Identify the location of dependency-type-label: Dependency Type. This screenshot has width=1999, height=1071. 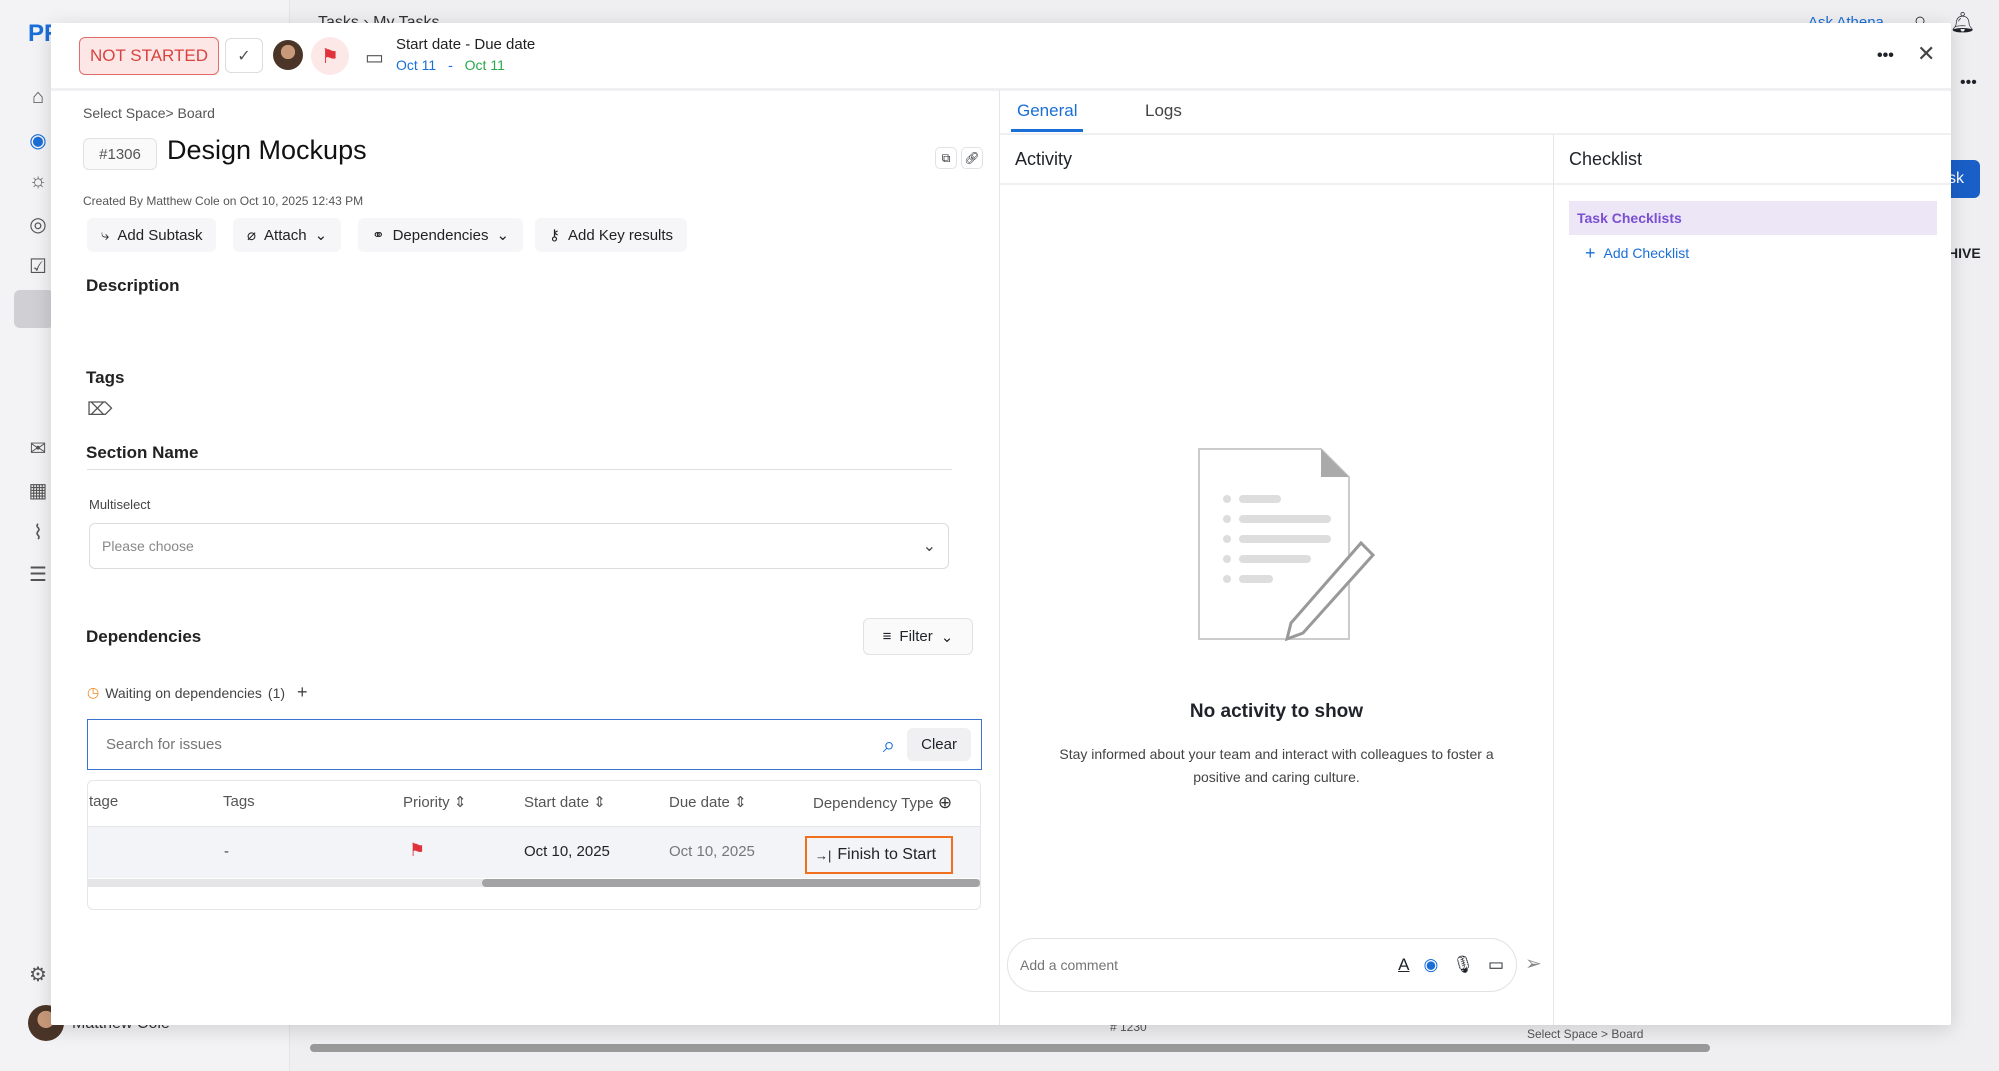
(873, 803).